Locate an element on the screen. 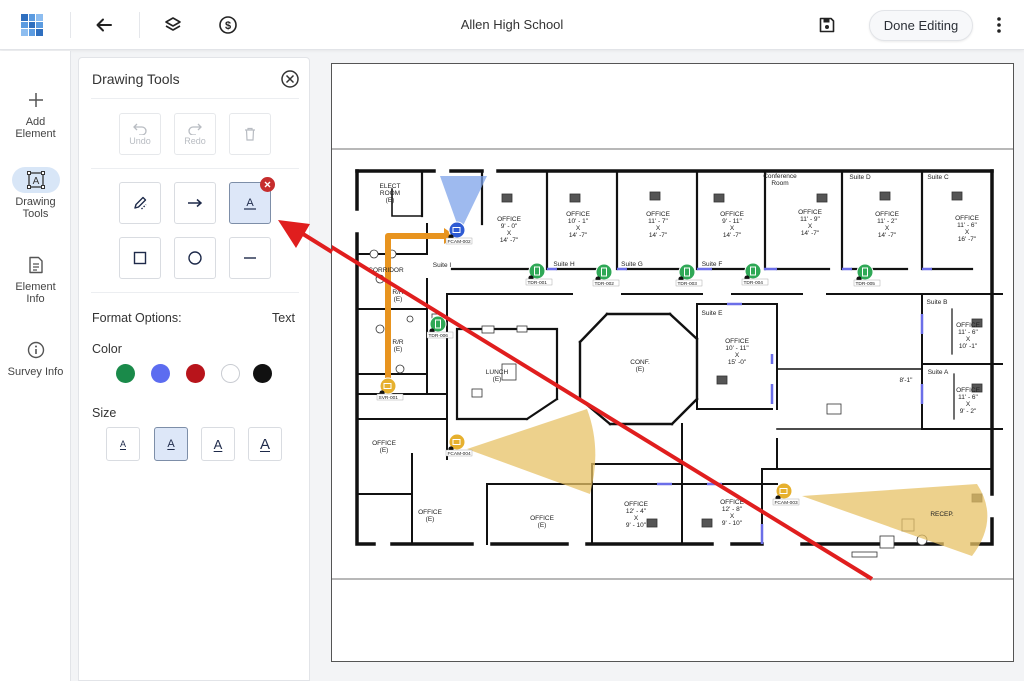 The image size is (1024, 681). square-icon is located at coordinates (140, 258).